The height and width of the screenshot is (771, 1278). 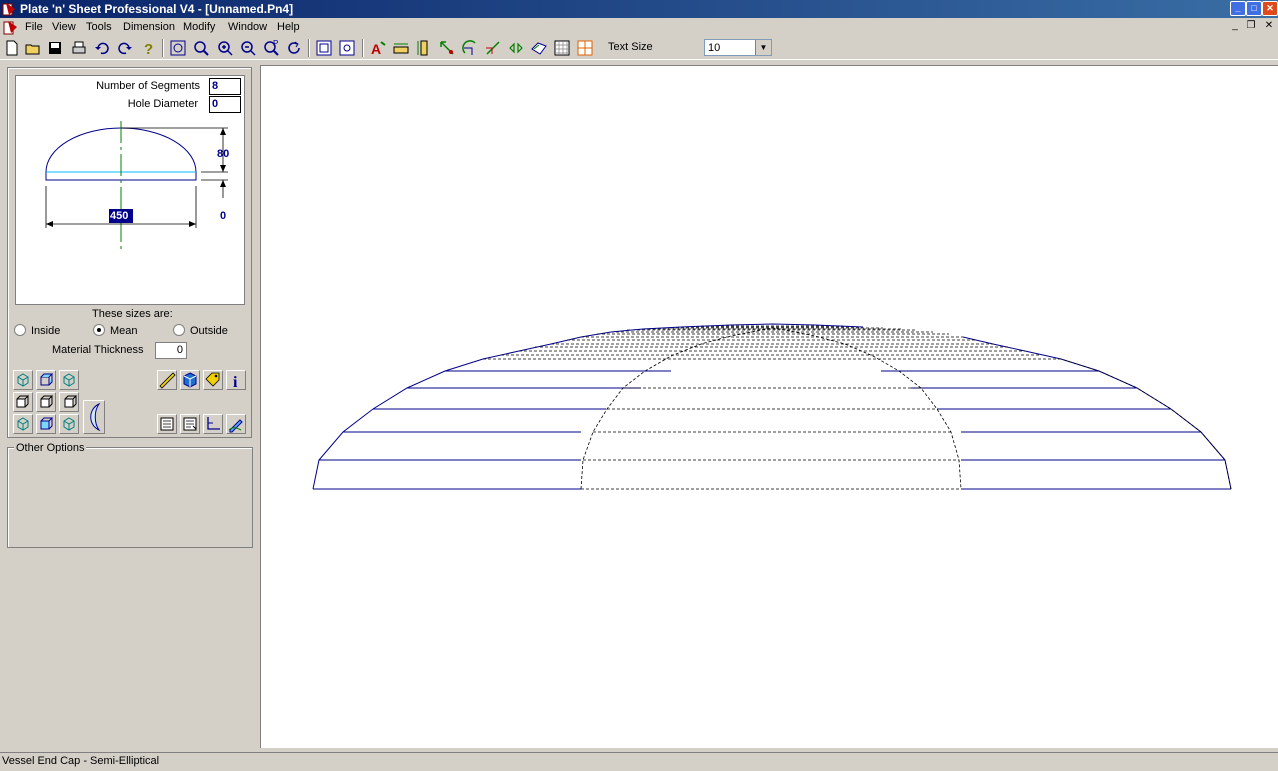 I want to click on view-iso-front-left-icon, so click(x=23, y=380).